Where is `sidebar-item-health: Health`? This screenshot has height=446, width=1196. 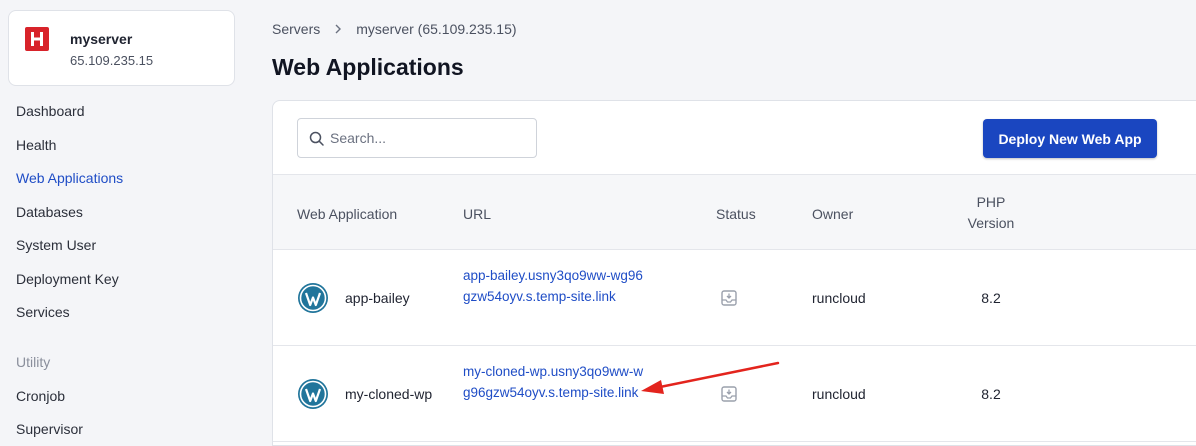
sidebar-item-health: Health is located at coordinates (36, 145).